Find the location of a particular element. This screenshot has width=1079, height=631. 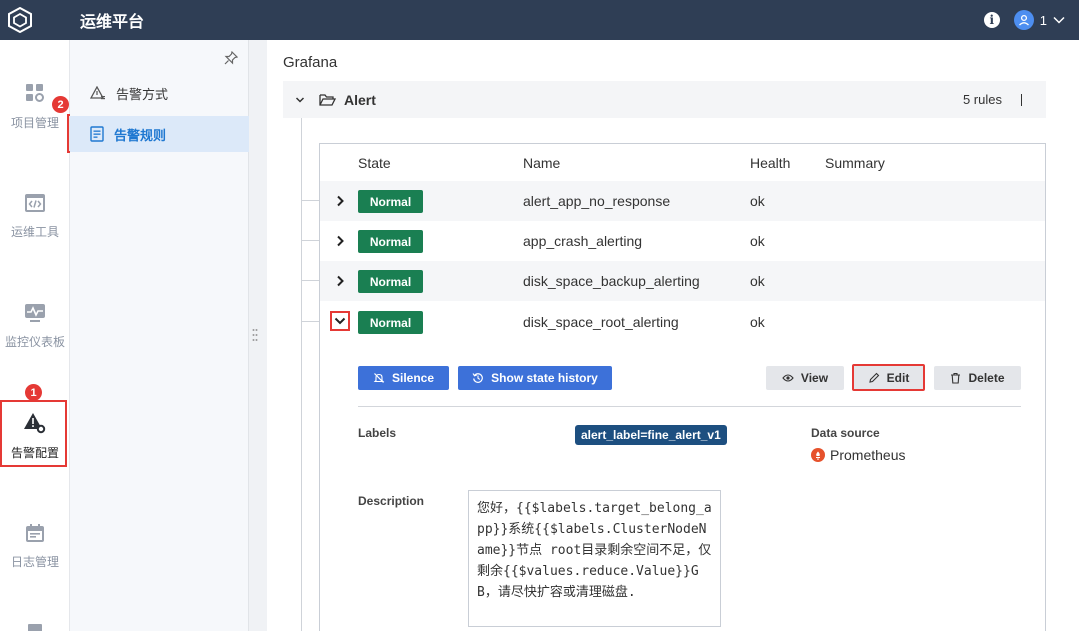

column-header-state: State is located at coordinates (374, 163).